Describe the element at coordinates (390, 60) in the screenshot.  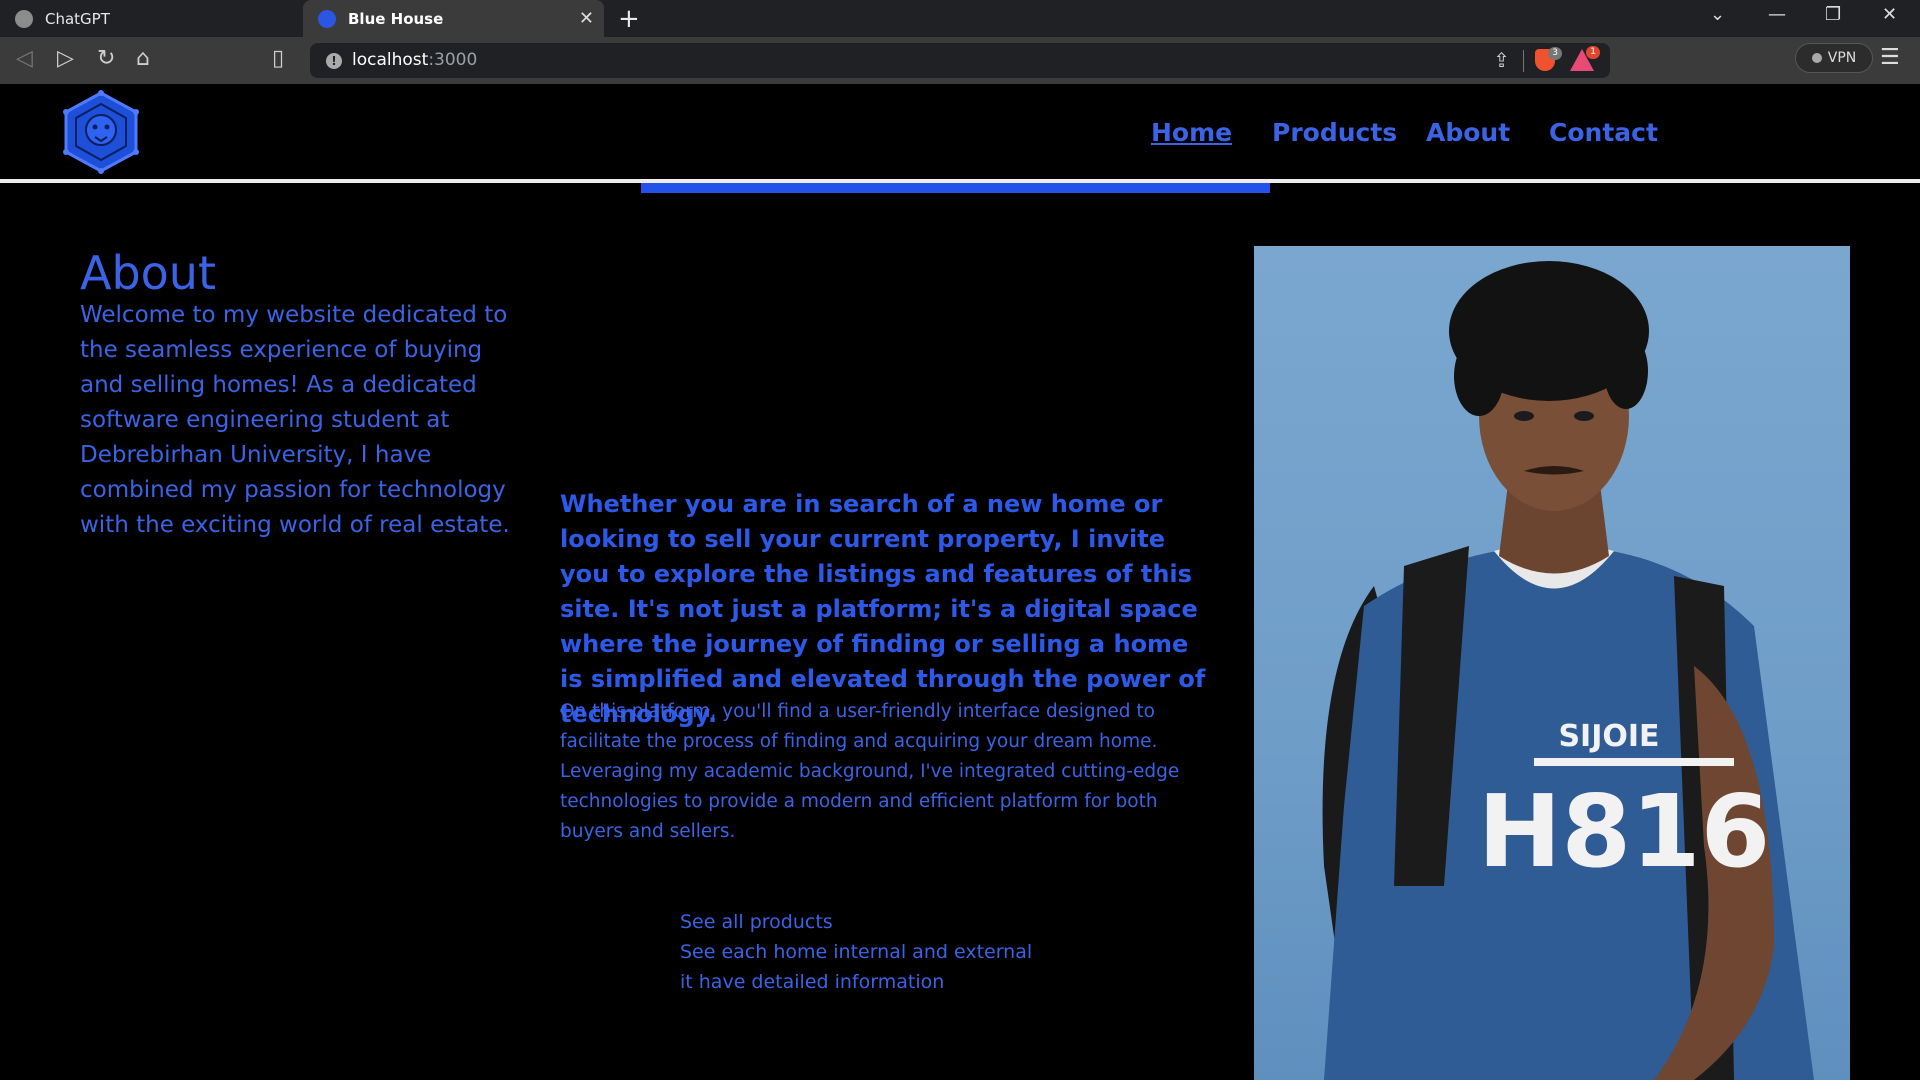
I see `url-host: localhost` at that location.